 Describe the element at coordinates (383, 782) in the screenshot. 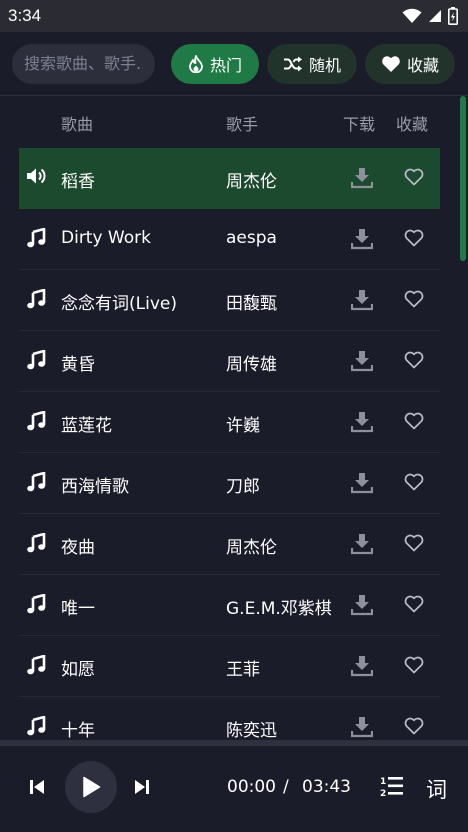

I see `svg-text: 1` at that location.